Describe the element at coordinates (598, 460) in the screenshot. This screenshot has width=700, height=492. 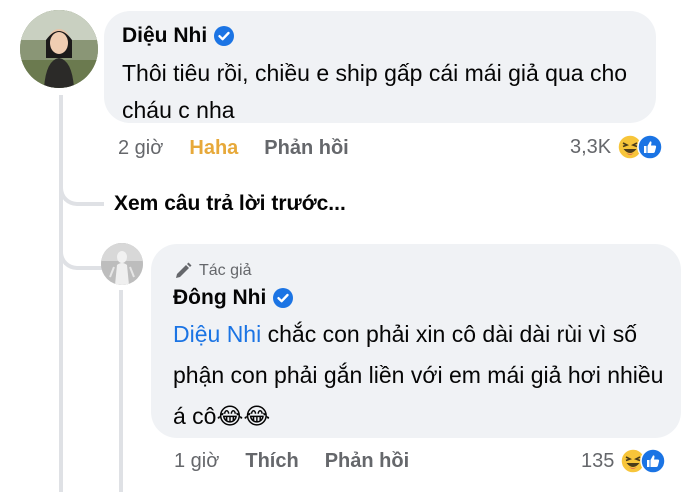
I see `reaction-count: 135` at that location.